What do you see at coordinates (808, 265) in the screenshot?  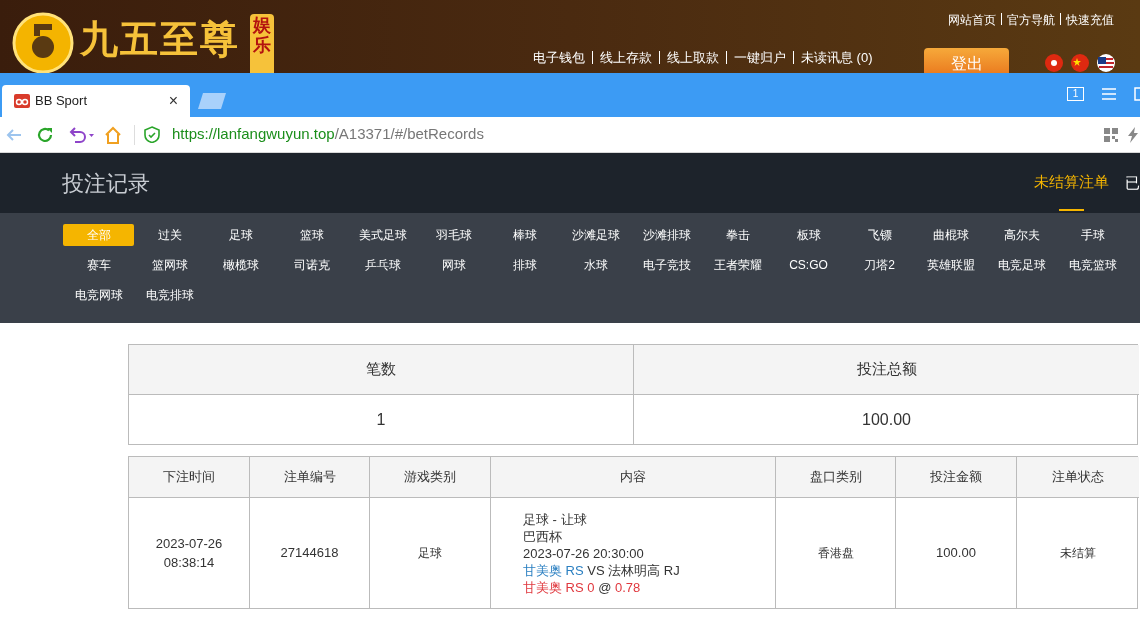 I see `sport-filter: CS:GO` at bounding box center [808, 265].